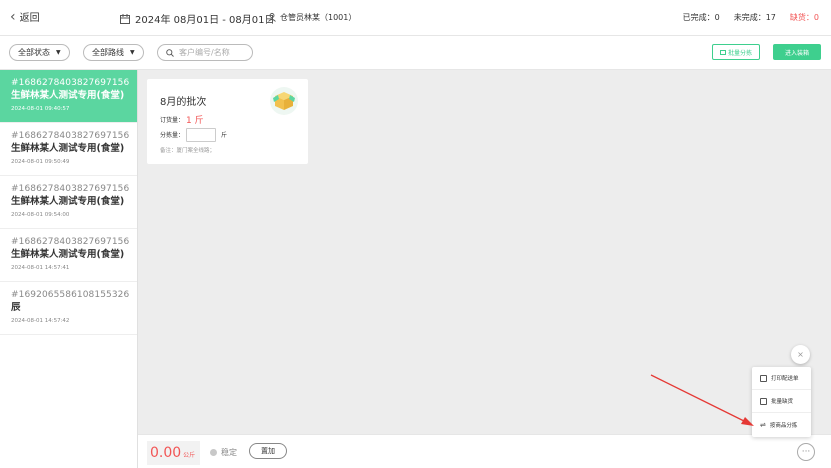 Image resolution: width=831 pixels, height=468 pixels. I want to click on operator-name: 仓管员林某（1001）, so click(318, 17).